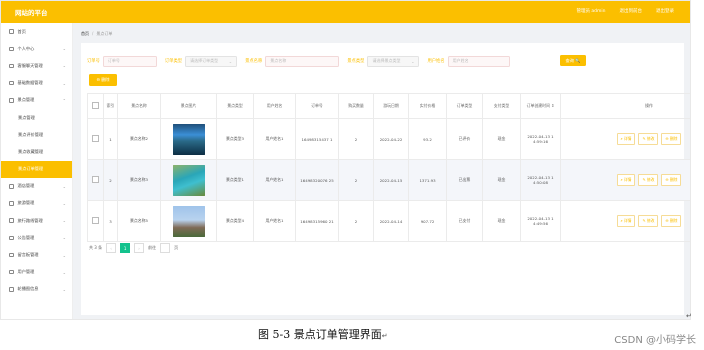 This screenshot has width=704, height=350. Describe the element at coordinates (21, 31) in the screenshot. I see `sidebar-item-label: 首页` at that location.